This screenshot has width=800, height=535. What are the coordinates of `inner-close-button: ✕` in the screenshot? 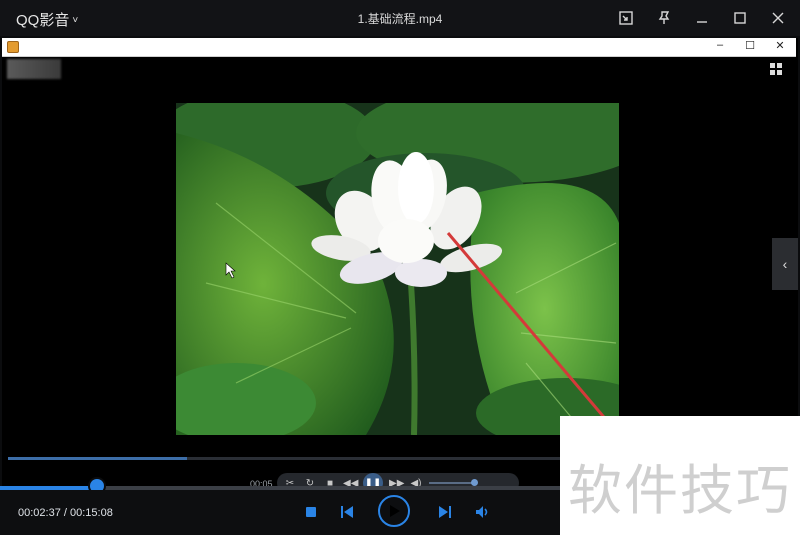 It's located at (780, 45).